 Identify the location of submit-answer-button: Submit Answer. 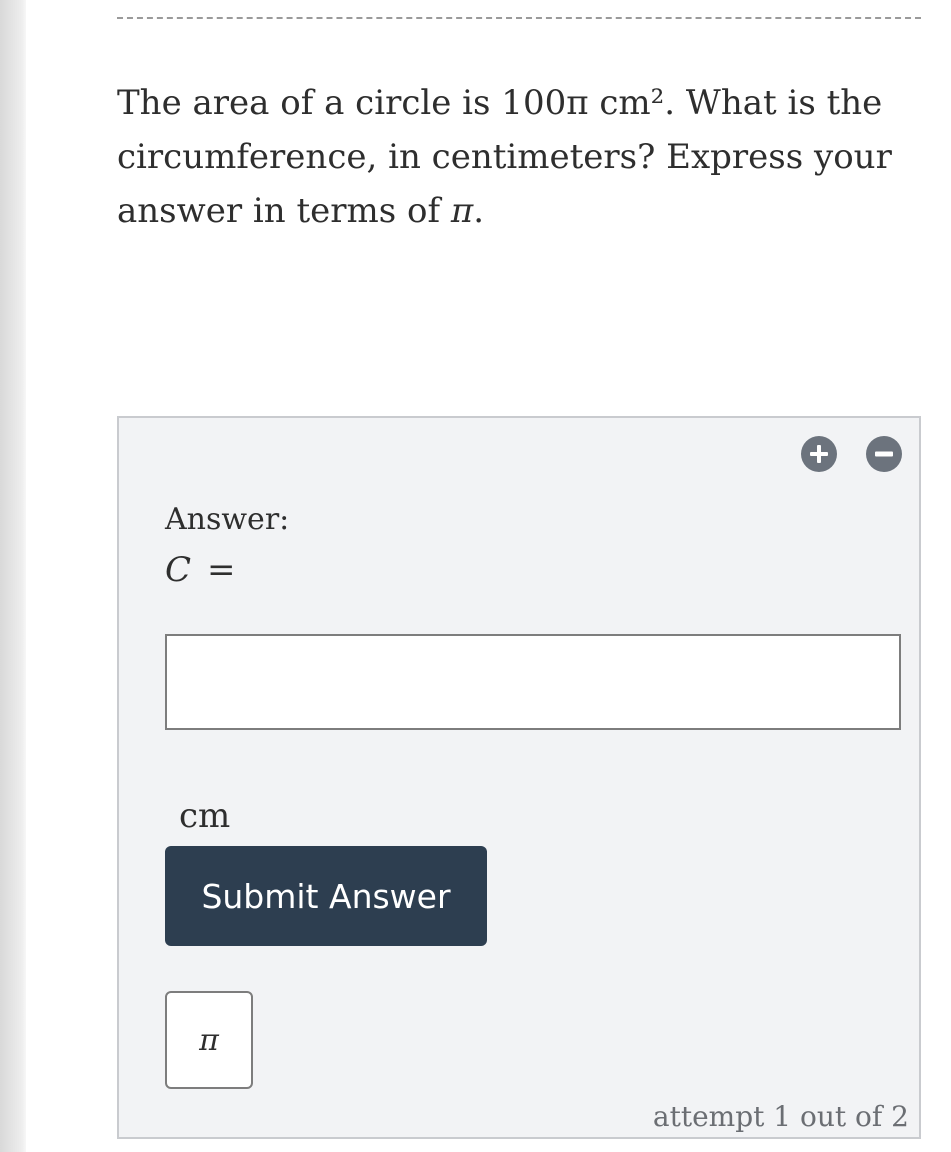
(326, 896).